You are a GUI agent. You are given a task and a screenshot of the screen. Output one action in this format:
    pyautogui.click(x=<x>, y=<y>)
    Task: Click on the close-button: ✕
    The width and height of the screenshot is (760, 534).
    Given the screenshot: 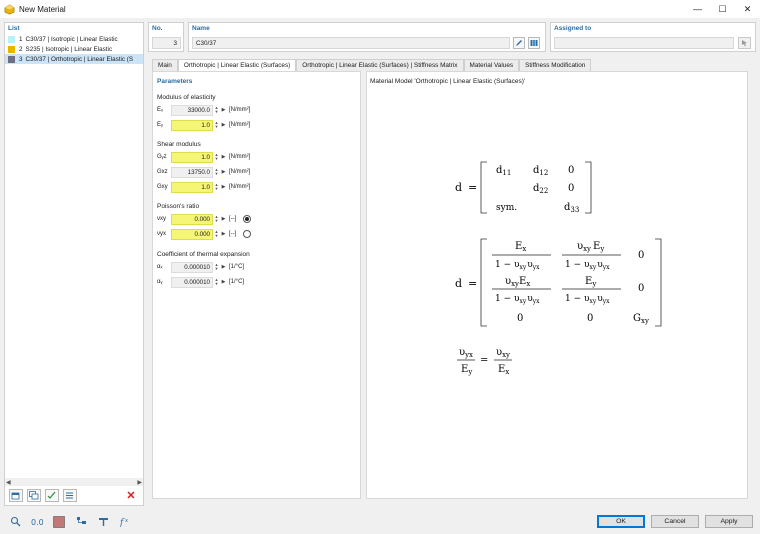 What is the action you would take?
    pyautogui.click(x=747, y=9)
    